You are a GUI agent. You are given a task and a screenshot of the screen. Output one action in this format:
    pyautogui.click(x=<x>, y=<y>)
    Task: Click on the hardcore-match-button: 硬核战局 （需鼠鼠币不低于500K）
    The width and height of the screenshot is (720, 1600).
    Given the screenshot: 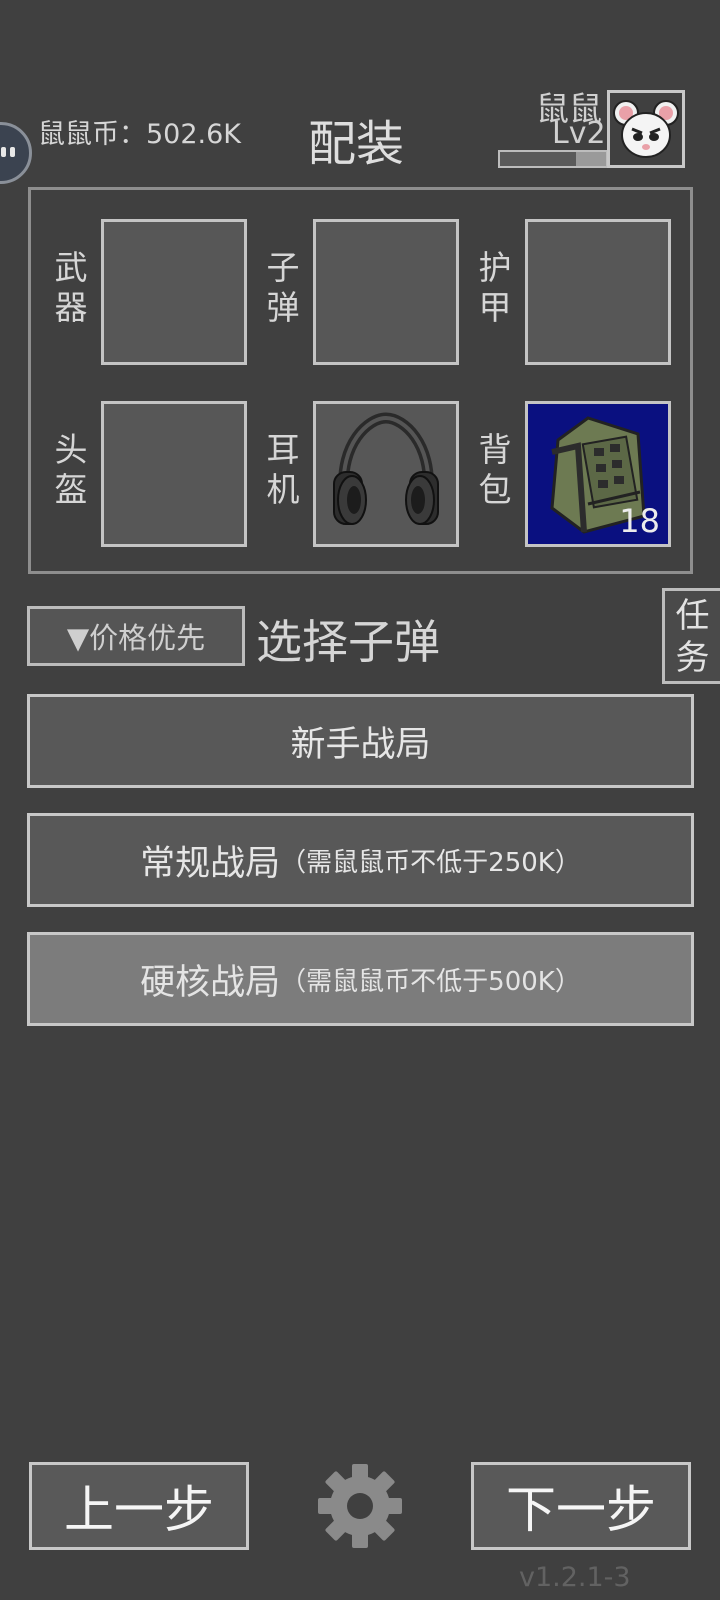 What is the action you would take?
    pyautogui.click(x=360, y=979)
    